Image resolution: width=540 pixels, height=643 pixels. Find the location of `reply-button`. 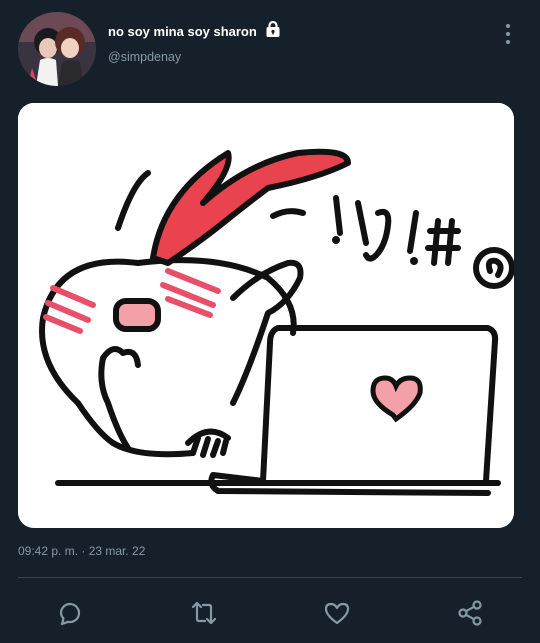

reply-button is located at coordinates (70, 613).